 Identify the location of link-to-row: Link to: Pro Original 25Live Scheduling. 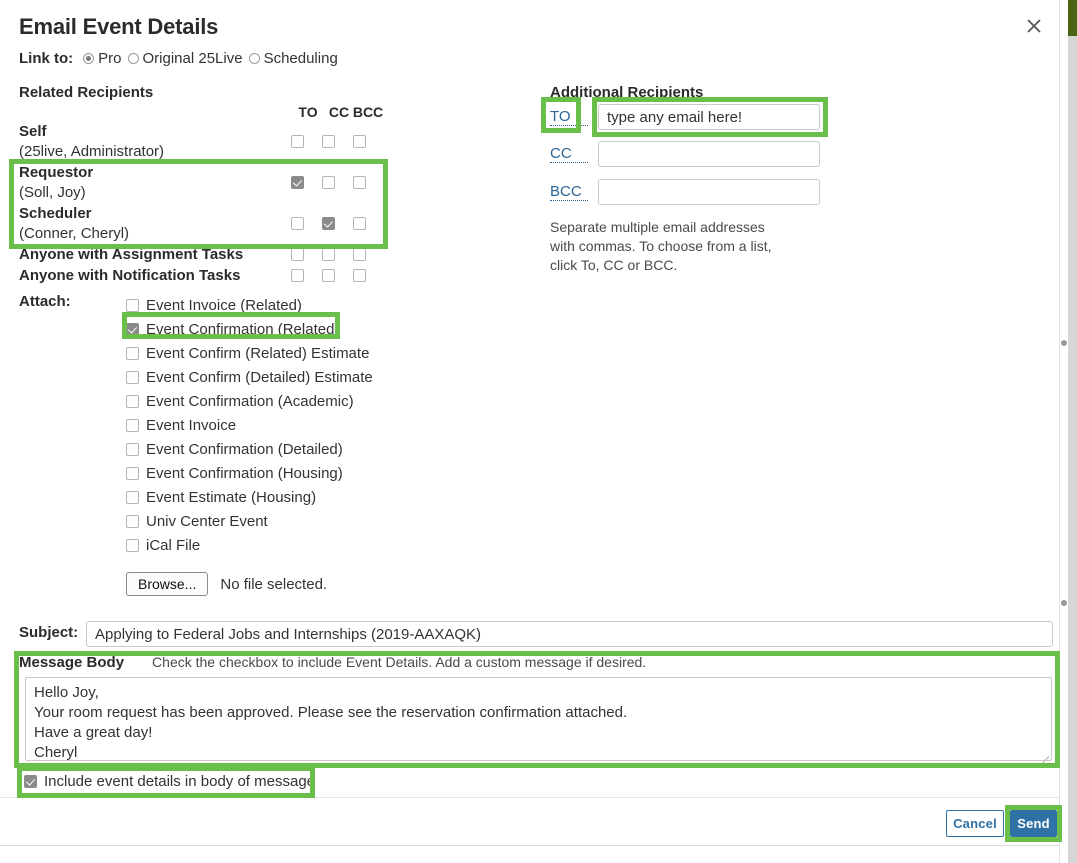
(181, 58).